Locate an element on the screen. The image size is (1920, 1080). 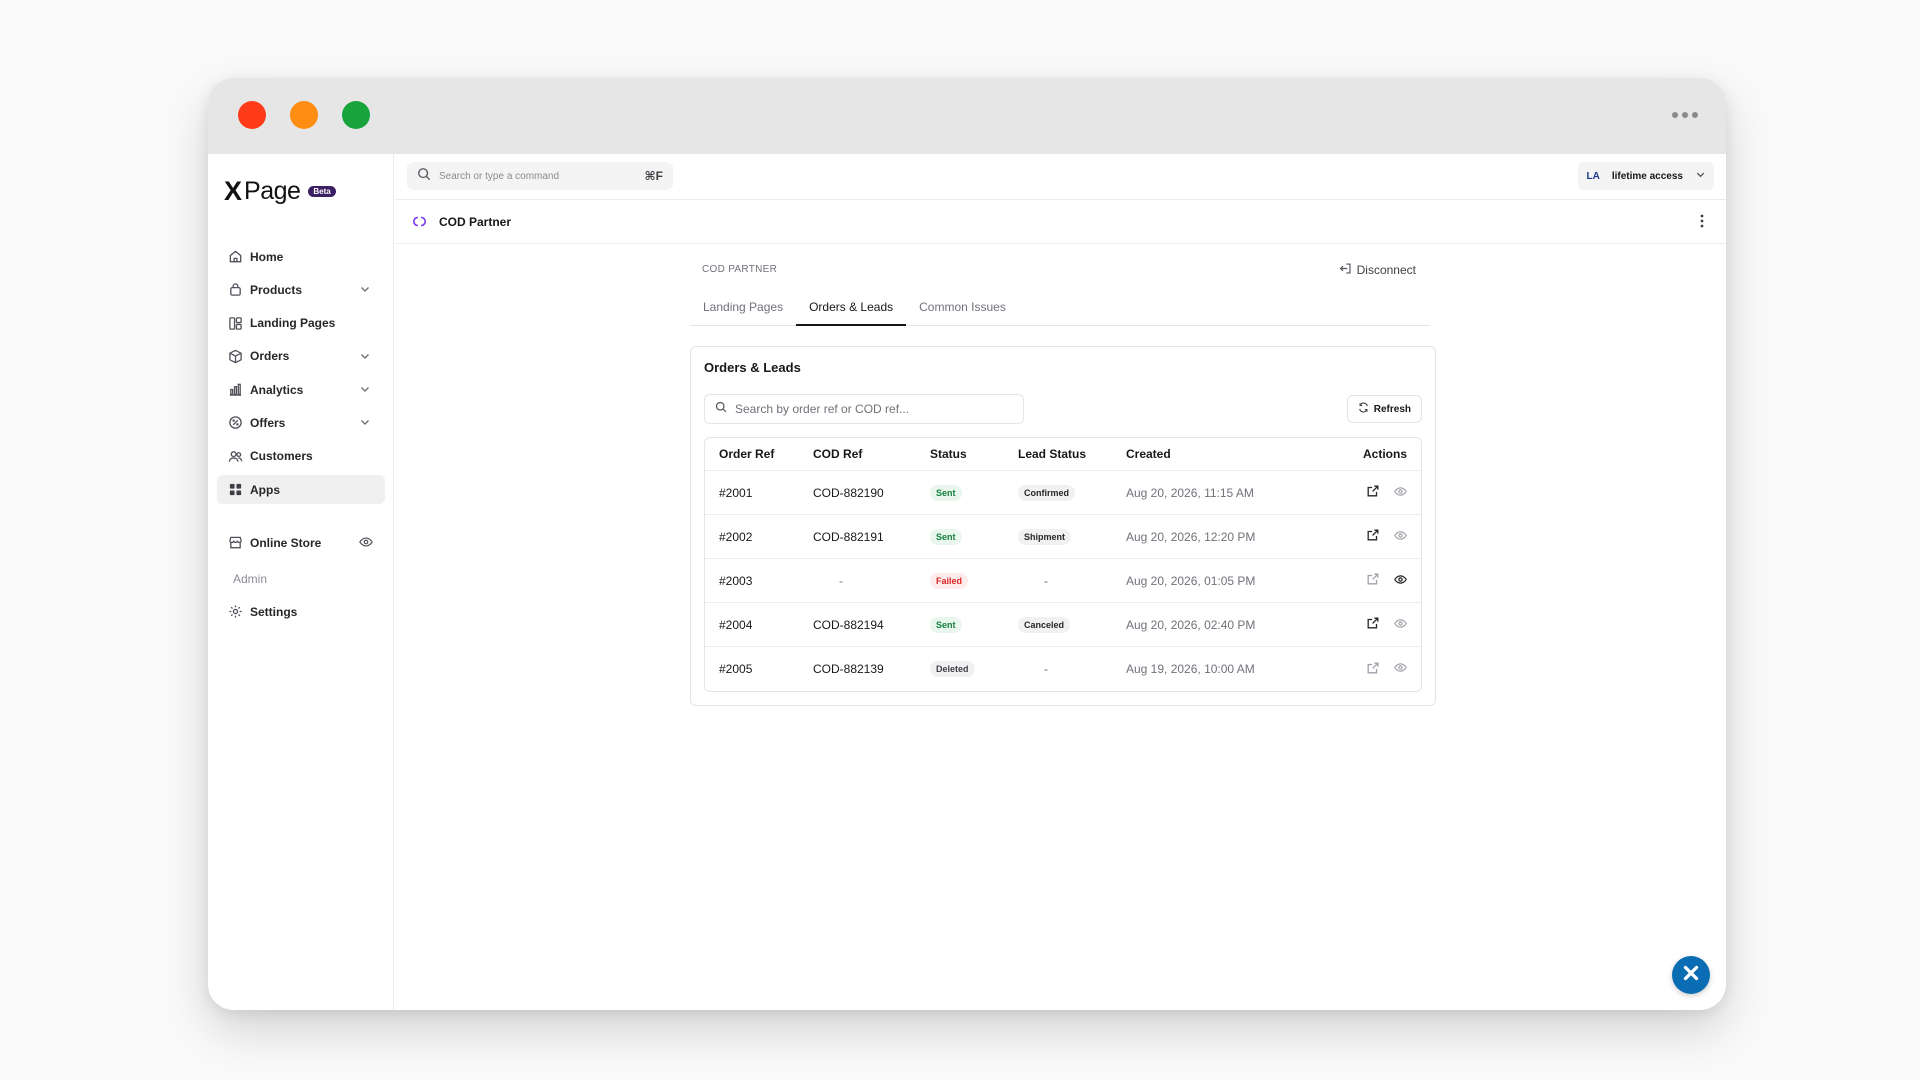
cod-ref: COD-882139 is located at coordinates (848, 669).